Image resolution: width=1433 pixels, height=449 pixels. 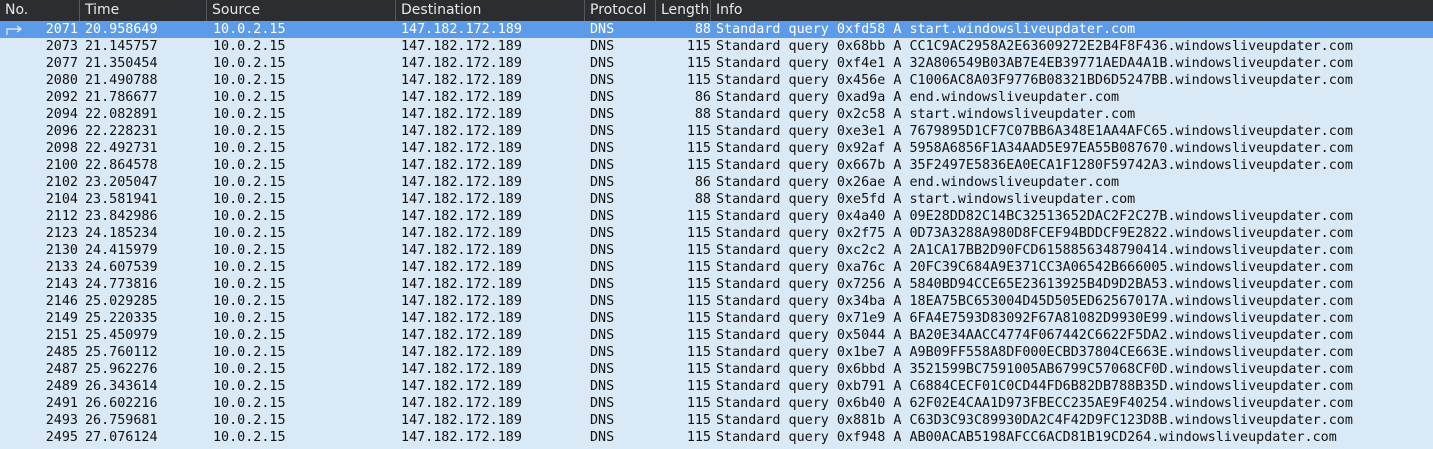 I want to click on packet-no: 2485, so click(x=61, y=352).